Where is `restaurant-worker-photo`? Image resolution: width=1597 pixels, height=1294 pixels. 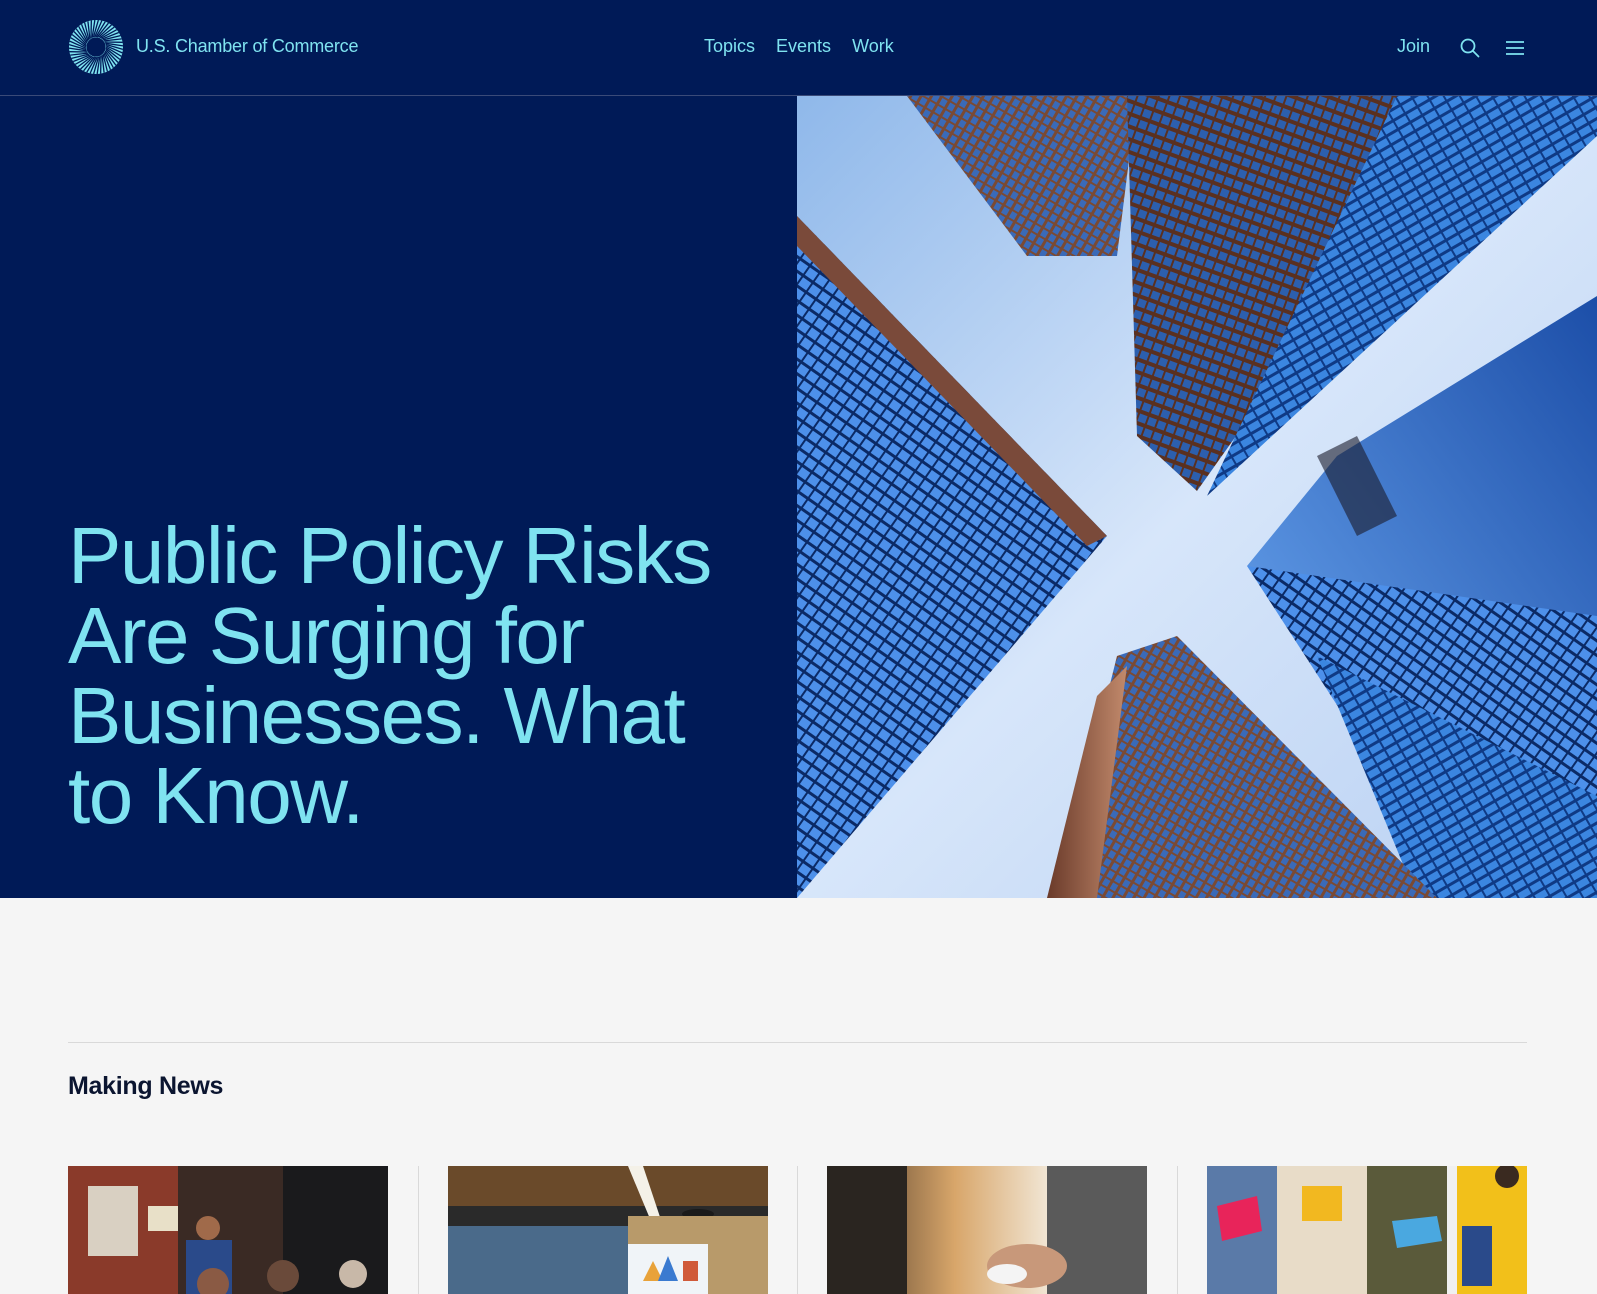
restaurant-worker-photo is located at coordinates (228, 1230).